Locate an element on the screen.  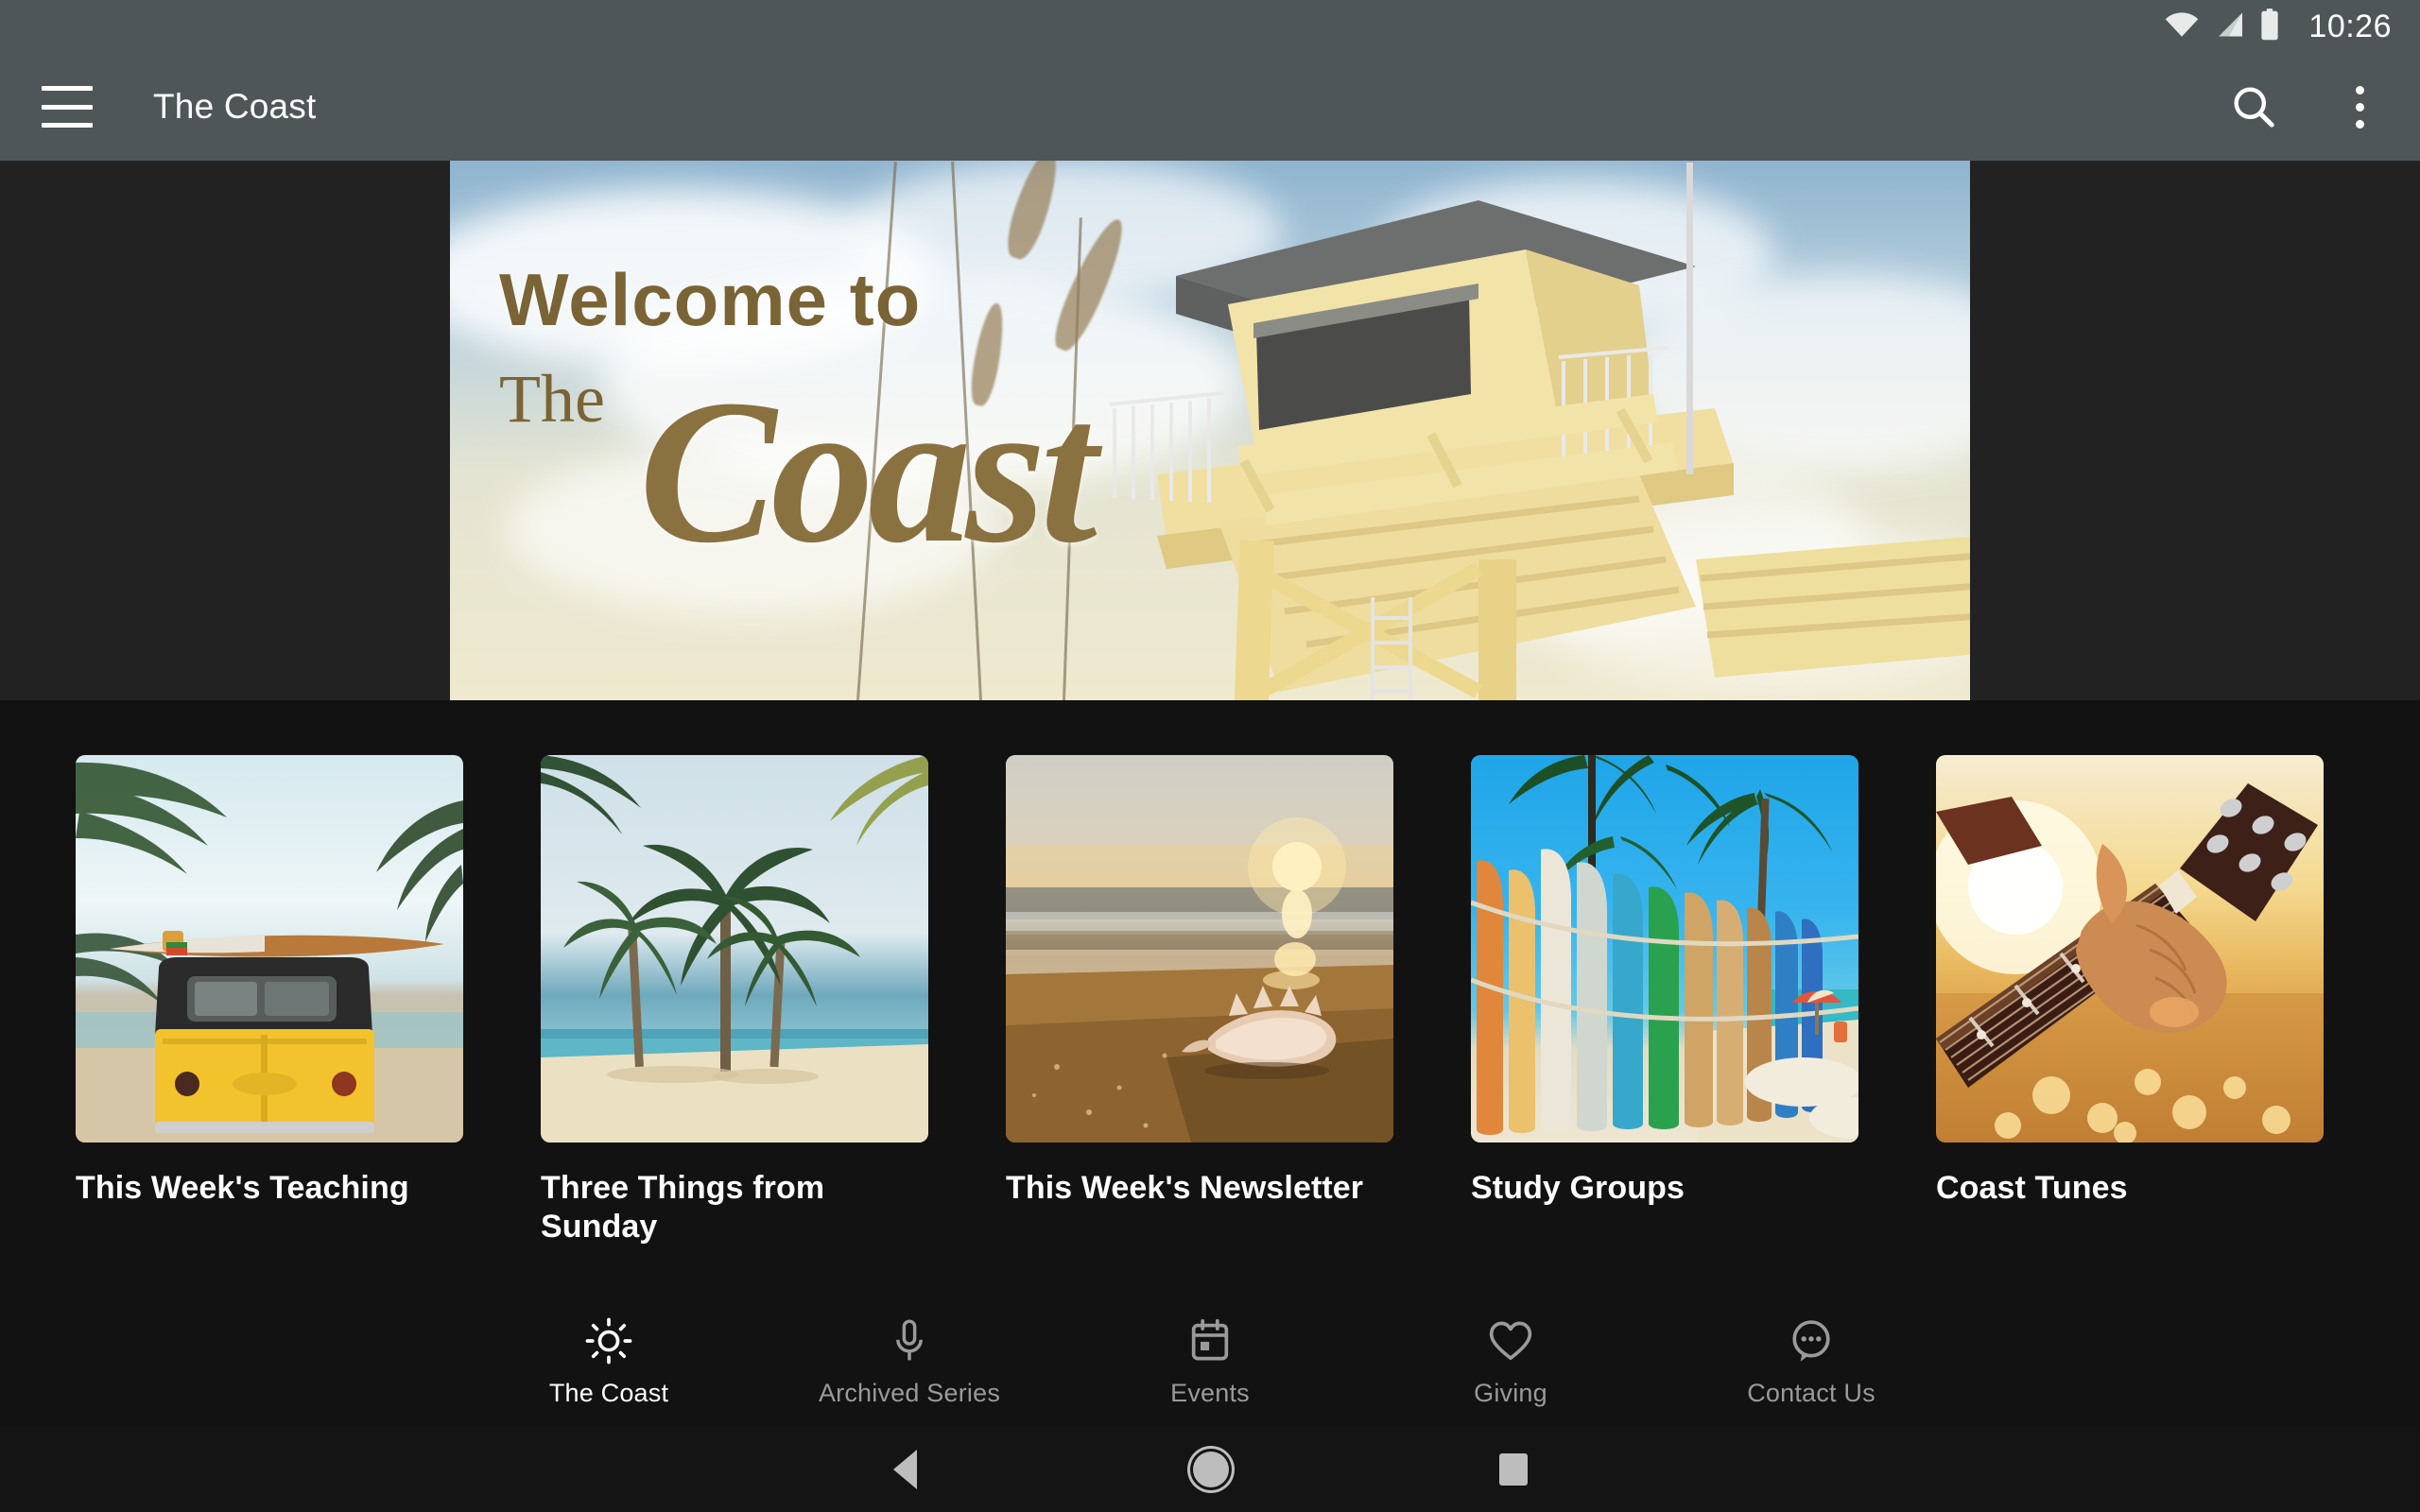
wifi-icon is located at coordinates (2182, 27).